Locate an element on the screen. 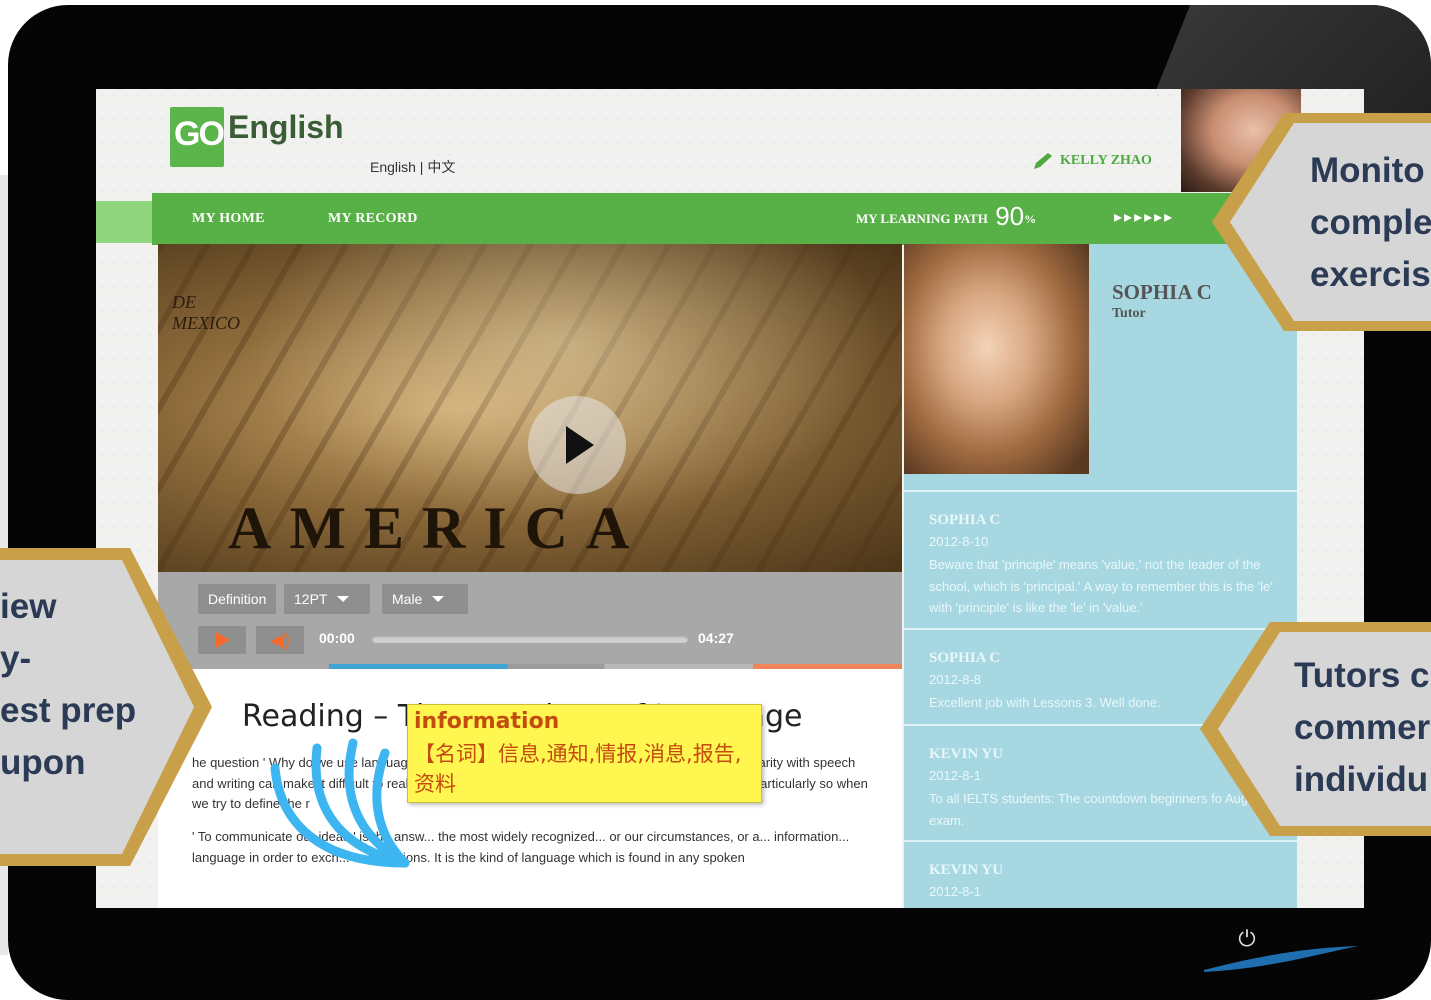 This screenshot has height=1000, width=1431. callout-line: Monito is located at coordinates (1367, 170).